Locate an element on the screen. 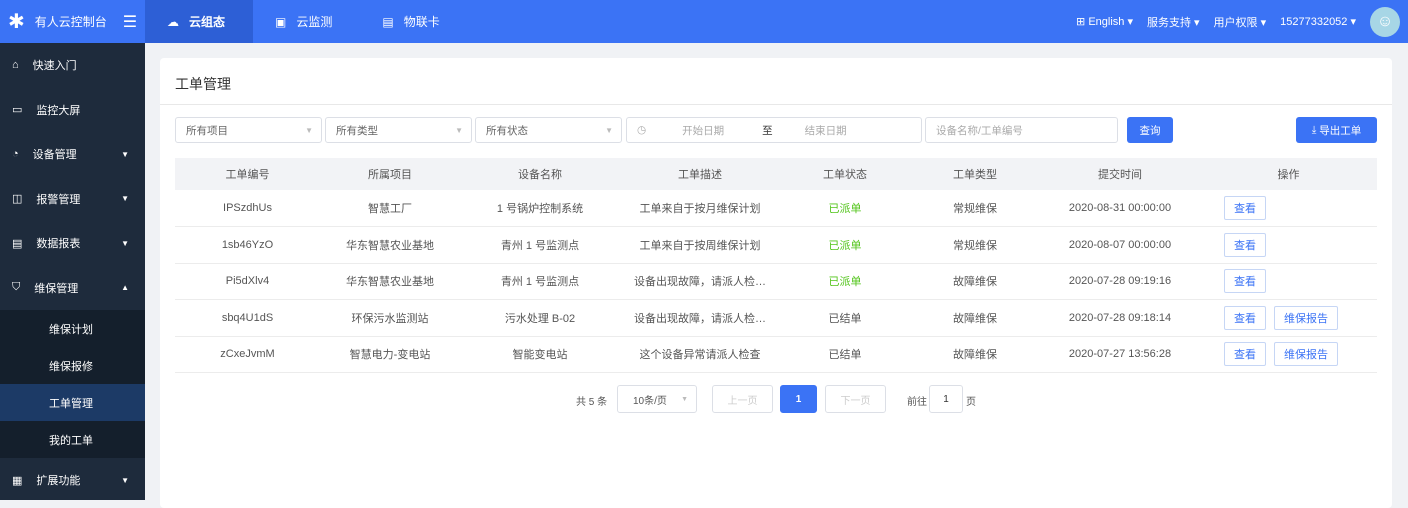  avatar: ☺ is located at coordinates (1385, 21).